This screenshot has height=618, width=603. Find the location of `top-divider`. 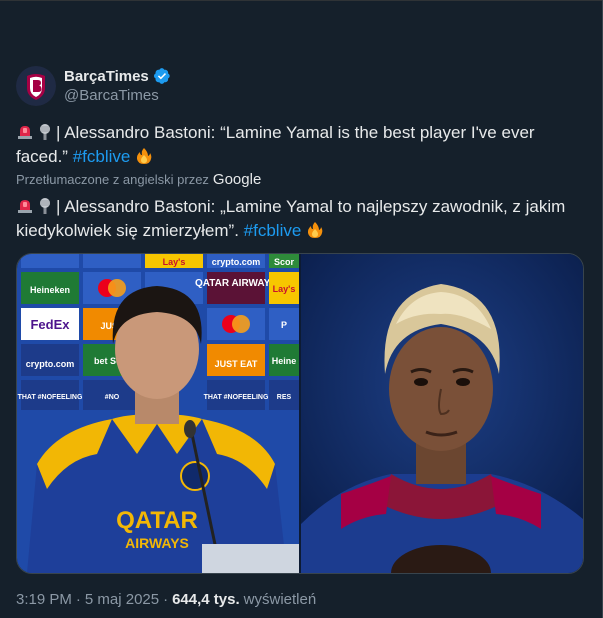

top-divider is located at coordinates (301, 0).